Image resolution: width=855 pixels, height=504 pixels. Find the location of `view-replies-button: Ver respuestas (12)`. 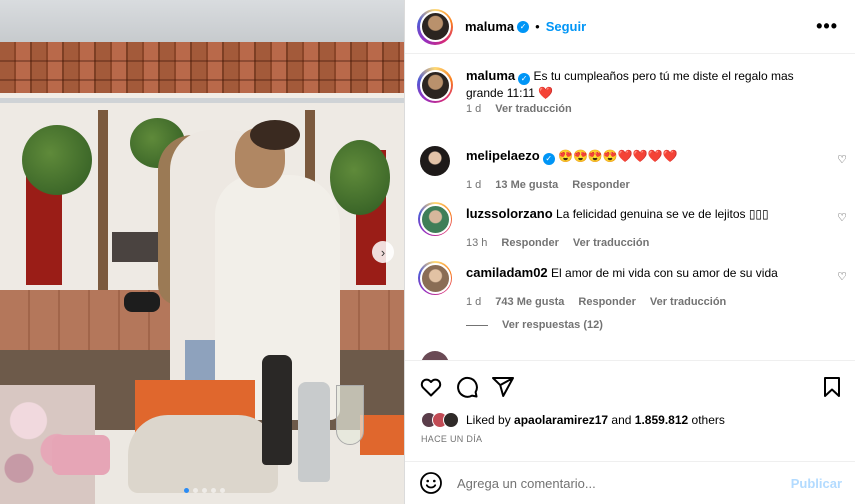

view-replies-button: Ver respuestas (12) is located at coordinates (534, 325).